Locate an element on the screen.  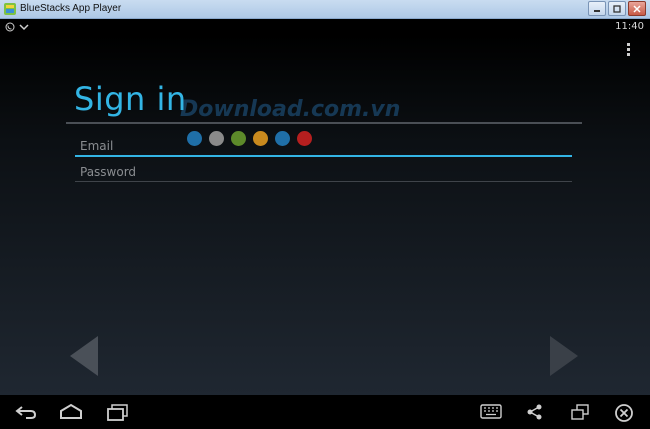
minimize-icon is located at coordinates (597, 10).